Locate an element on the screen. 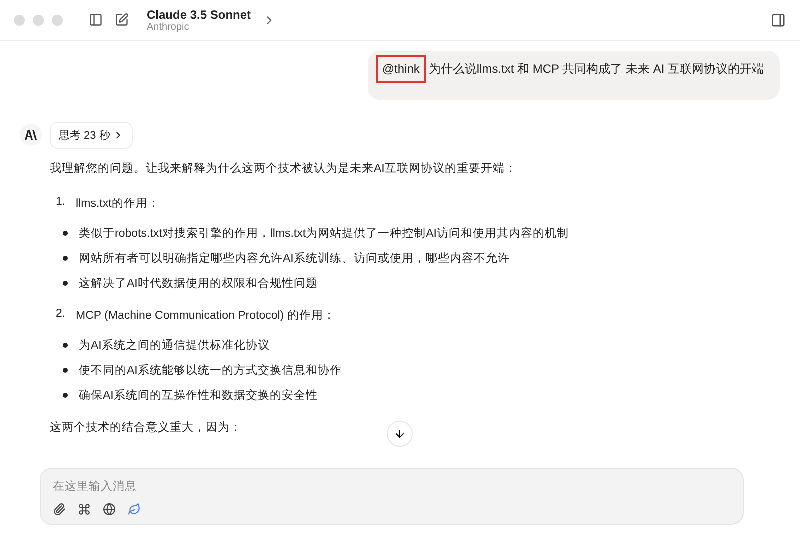 The height and width of the screenshot is (535, 800). message-input: 在这里输入消息 is located at coordinates (392, 487).